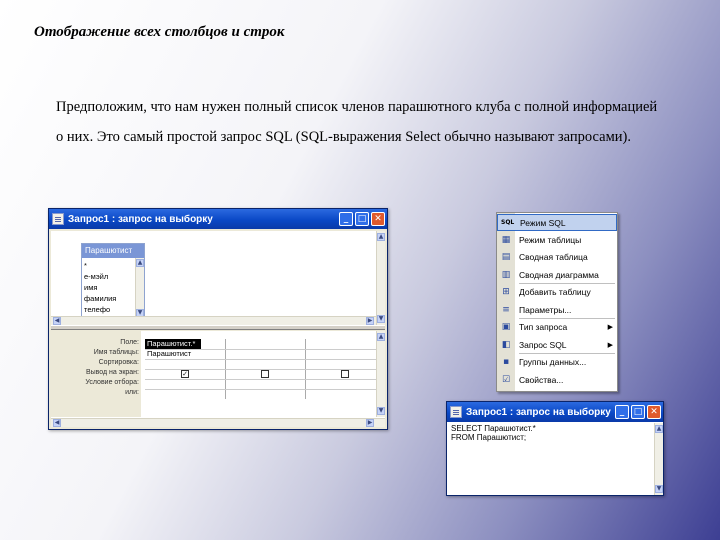 This screenshot has height=540, width=720. Describe the element at coordinates (506, 239) in the screenshot. I see `datasheet-icon: ▦` at that location.